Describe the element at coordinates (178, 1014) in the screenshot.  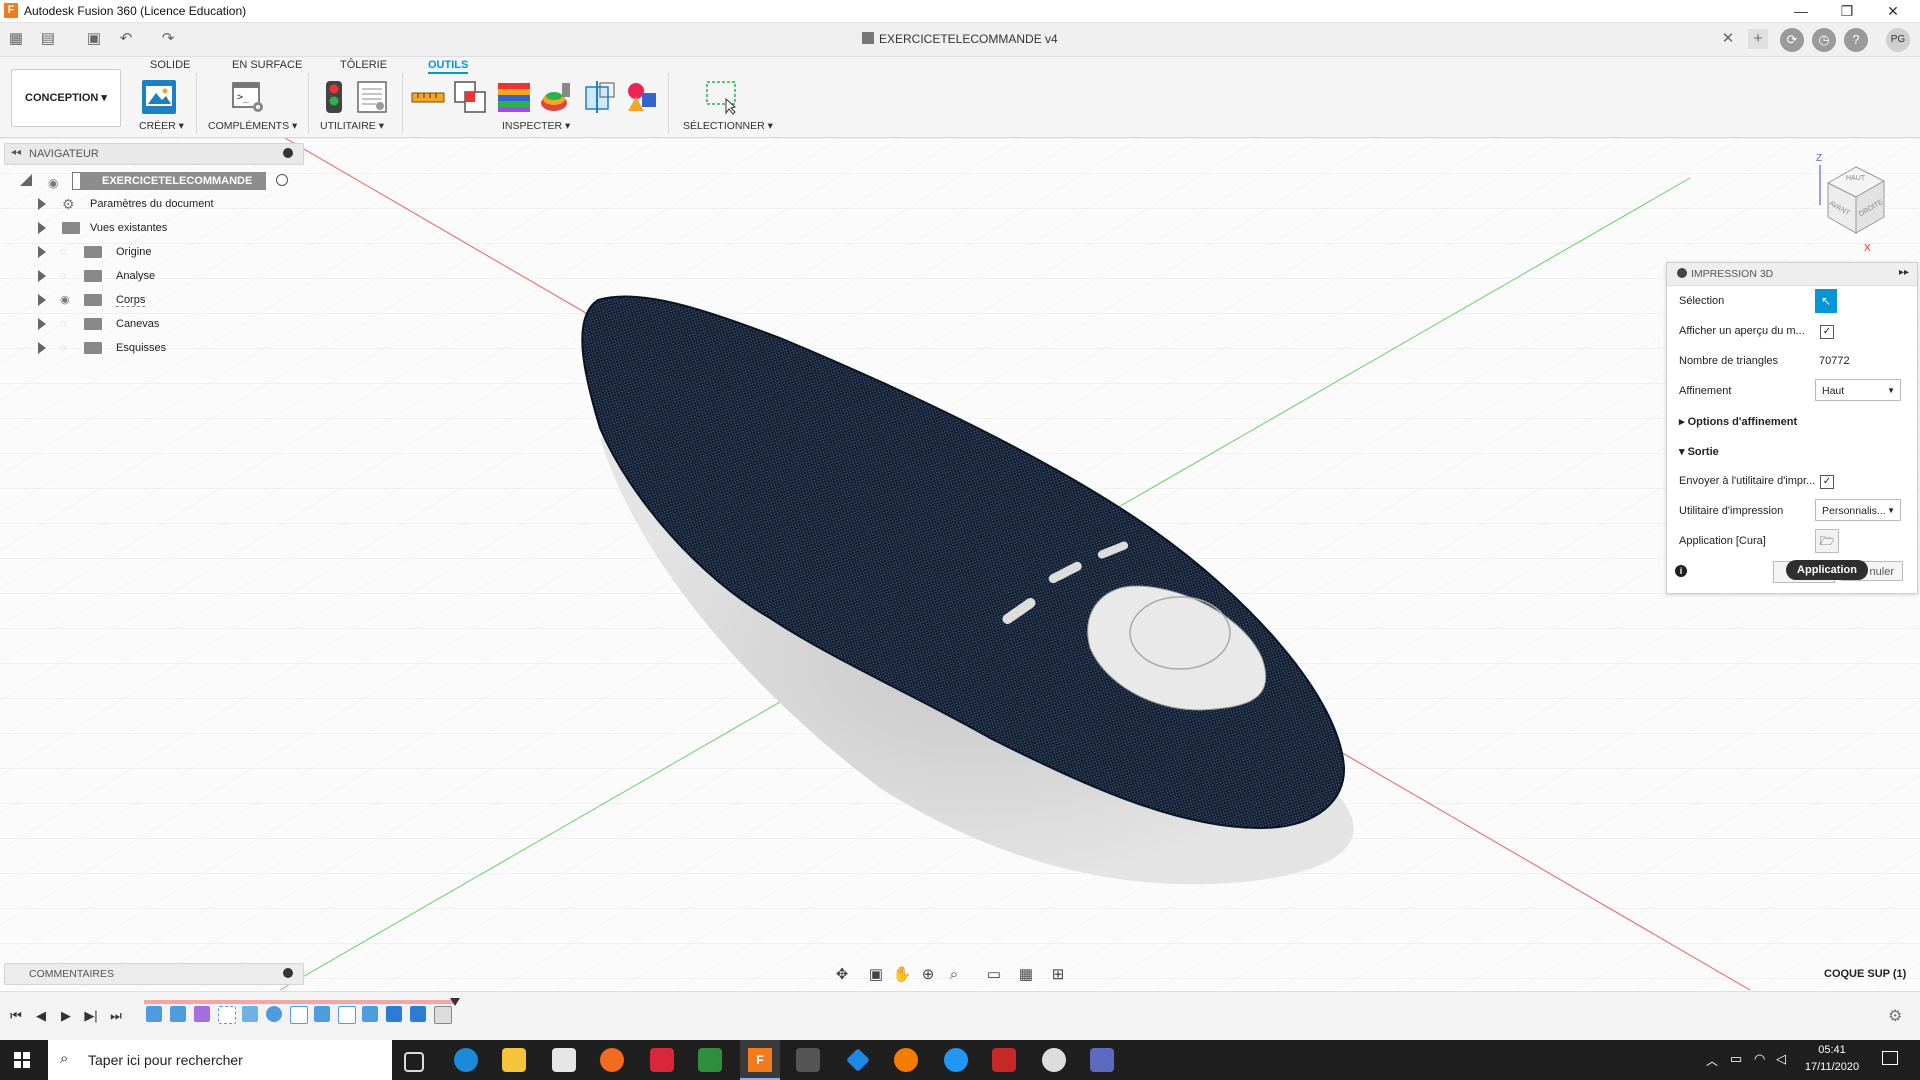
I see `timeline-feature-sketch` at that location.